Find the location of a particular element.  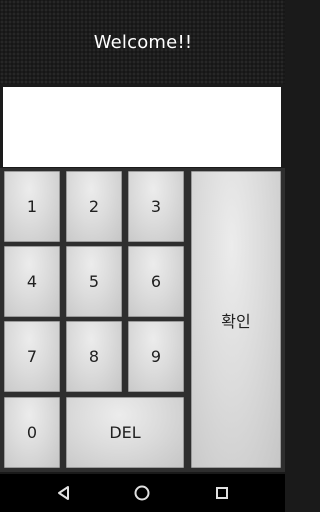

key-6-button: 6 is located at coordinates (156, 281).